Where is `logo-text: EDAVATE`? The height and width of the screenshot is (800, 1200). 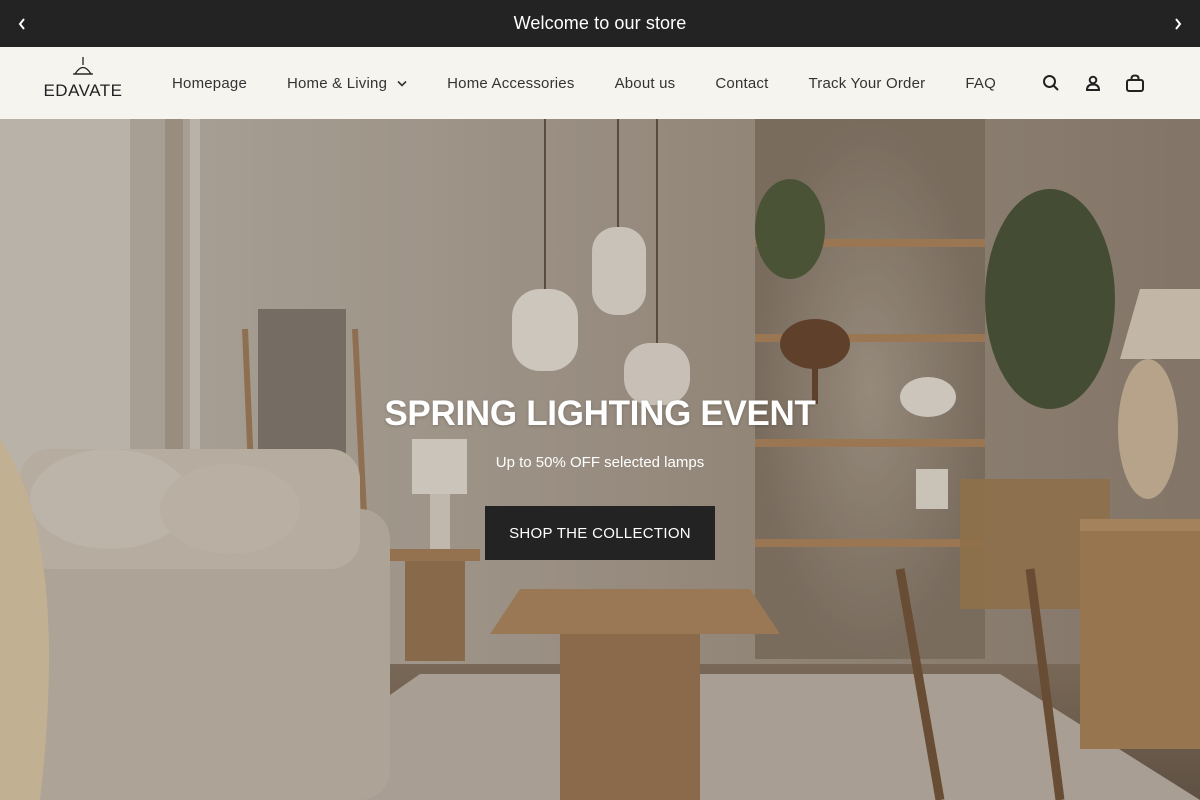
logo-text: EDAVATE is located at coordinates (83, 90).